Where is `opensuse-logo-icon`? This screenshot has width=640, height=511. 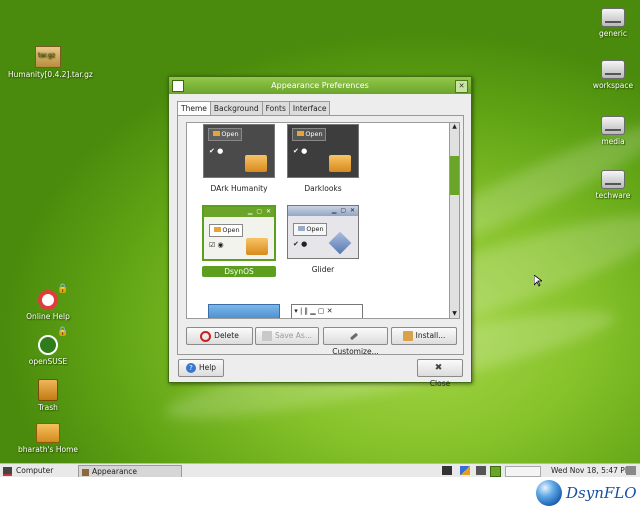 opensuse-logo-icon is located at coordinates (48, 345).